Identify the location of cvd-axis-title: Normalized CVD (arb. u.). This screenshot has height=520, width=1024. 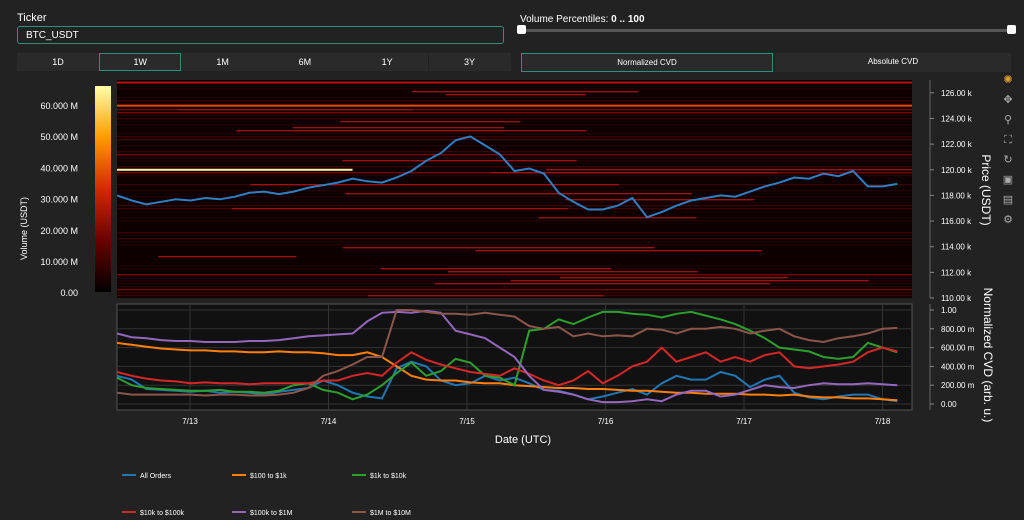
(988, 355).